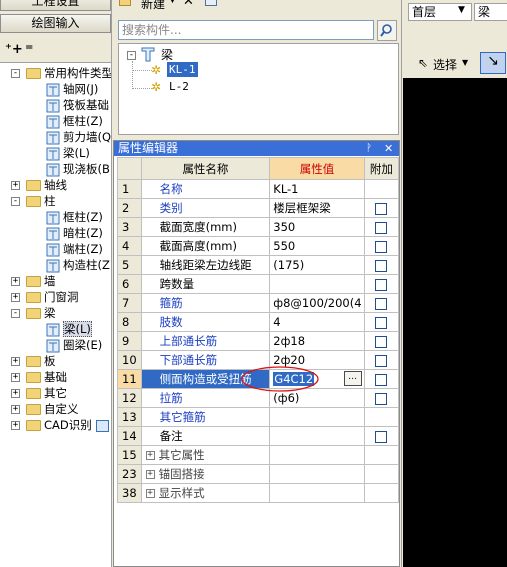 The height and width of the screenshot is (567, 507). I want to click on property-value: 楼层框架梁, so click(317, 208).